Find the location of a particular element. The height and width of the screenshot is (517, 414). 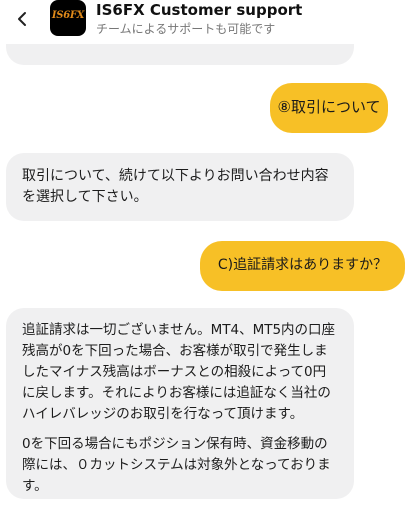

avatar-logo-text: IS6FX is located at coordinates (68, 15).